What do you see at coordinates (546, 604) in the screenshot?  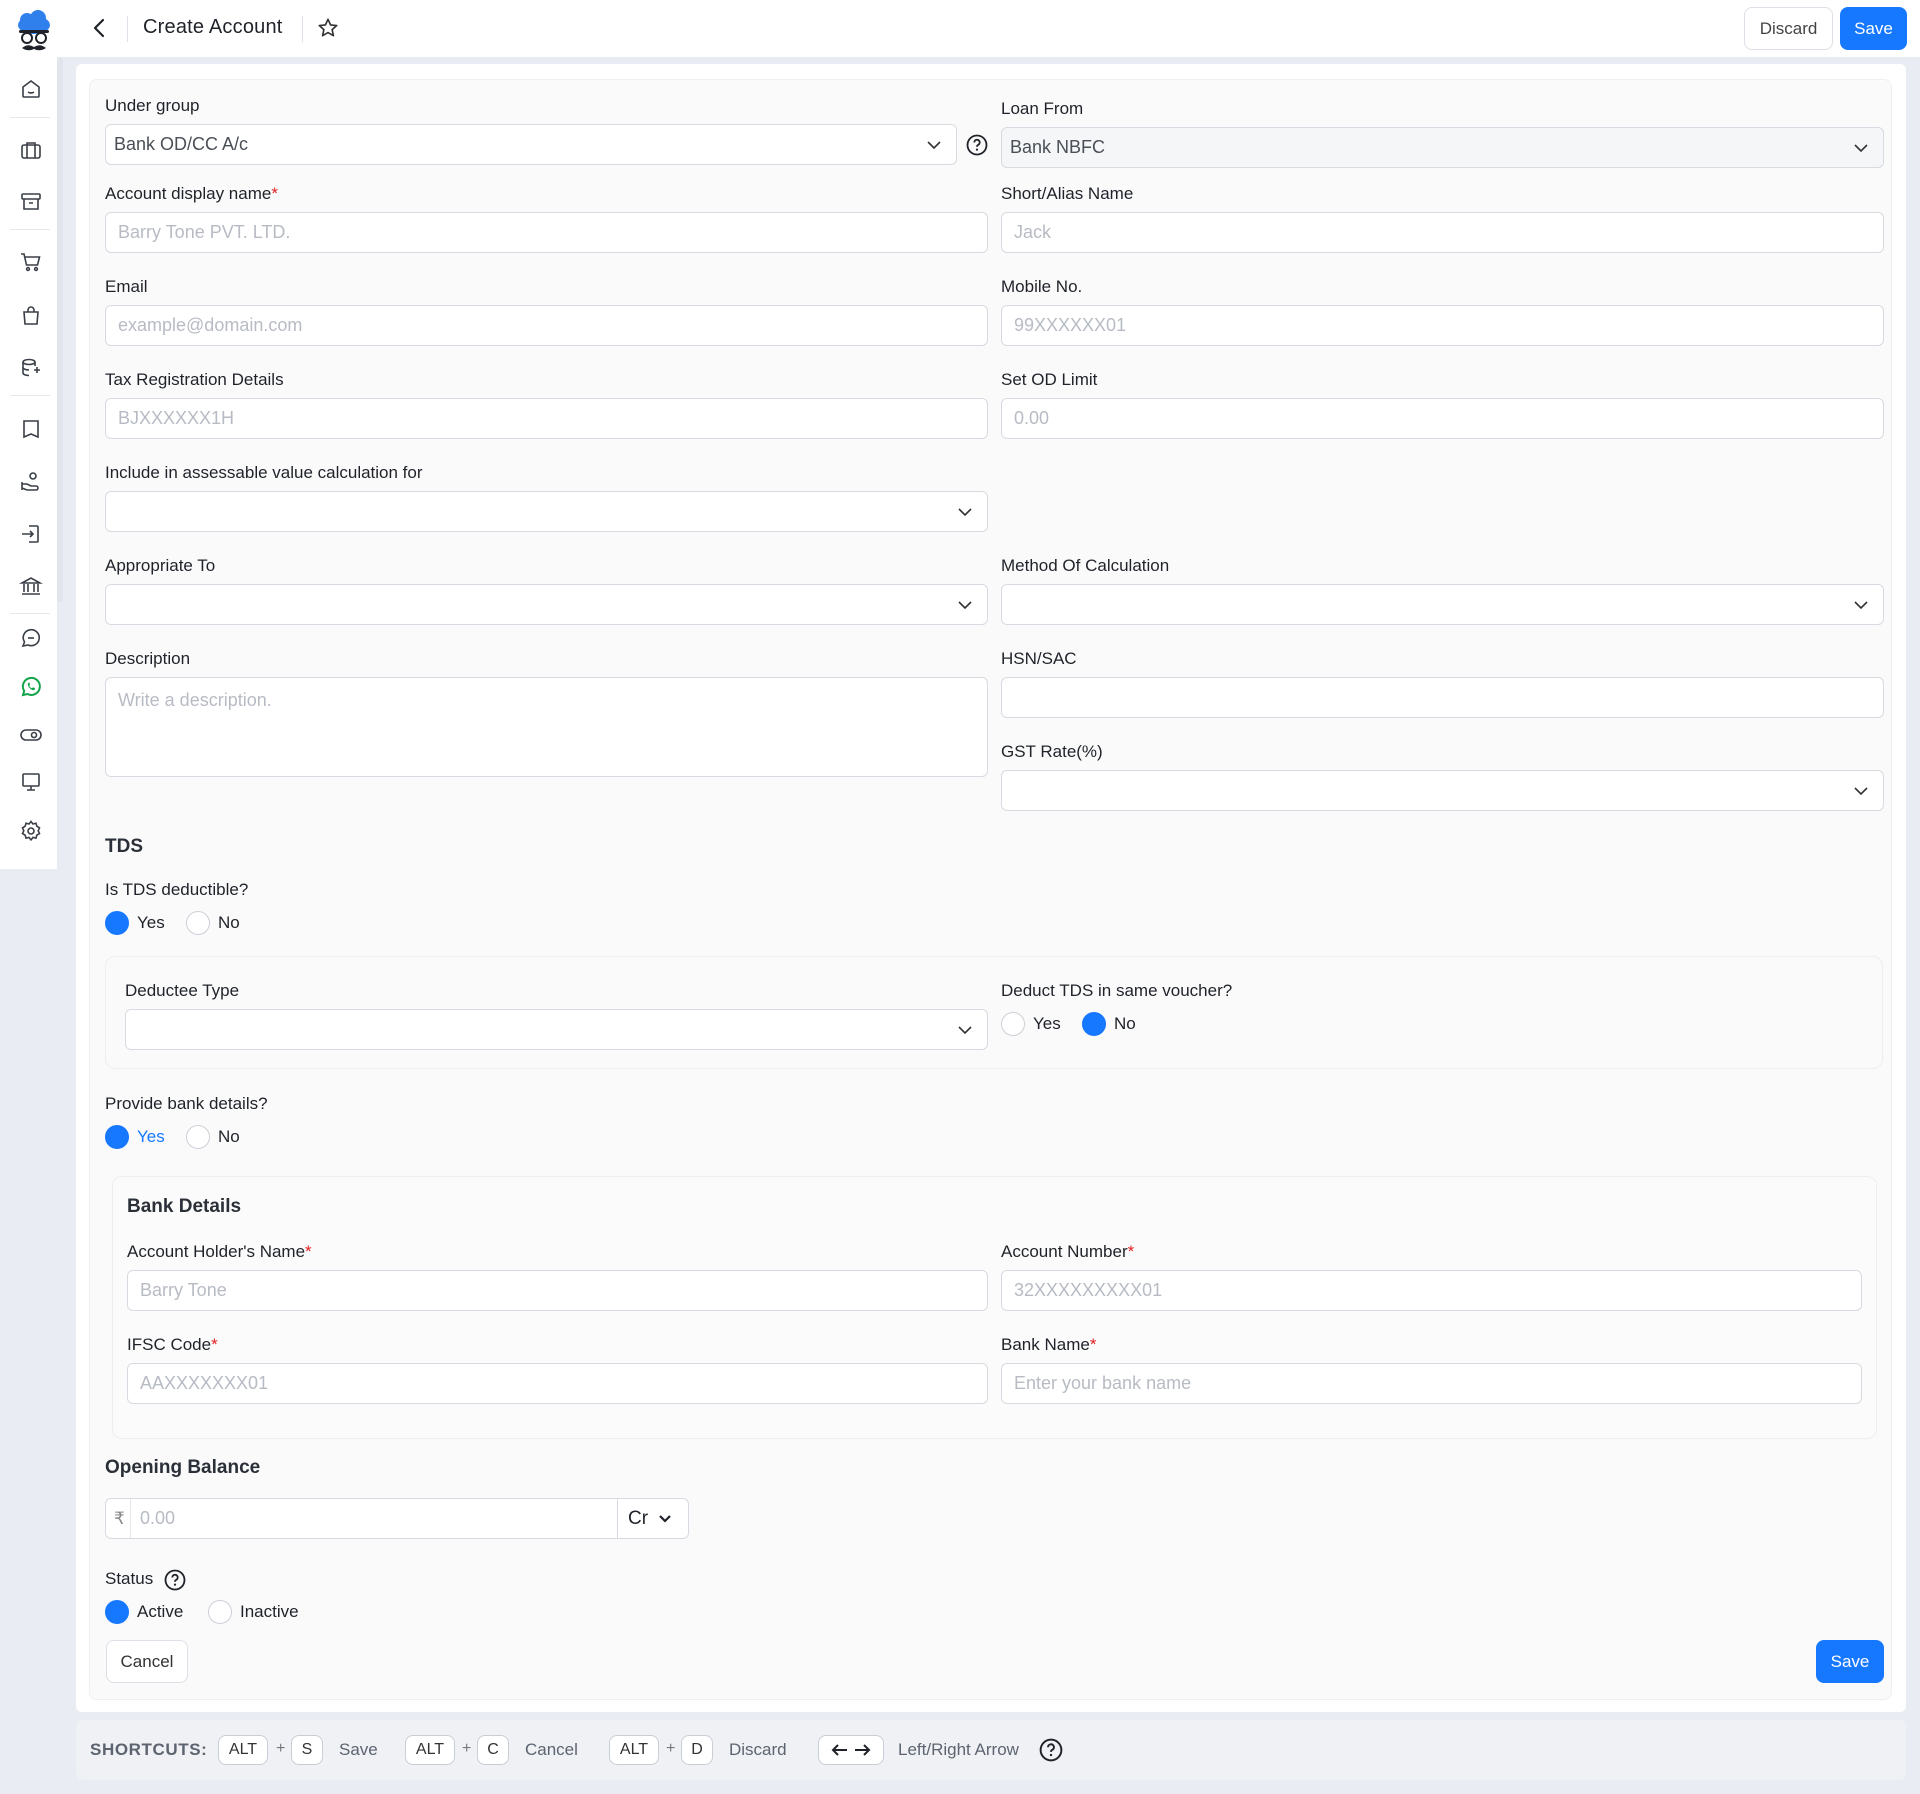 I see `appropriate-select` at bounding box center [546, 604].